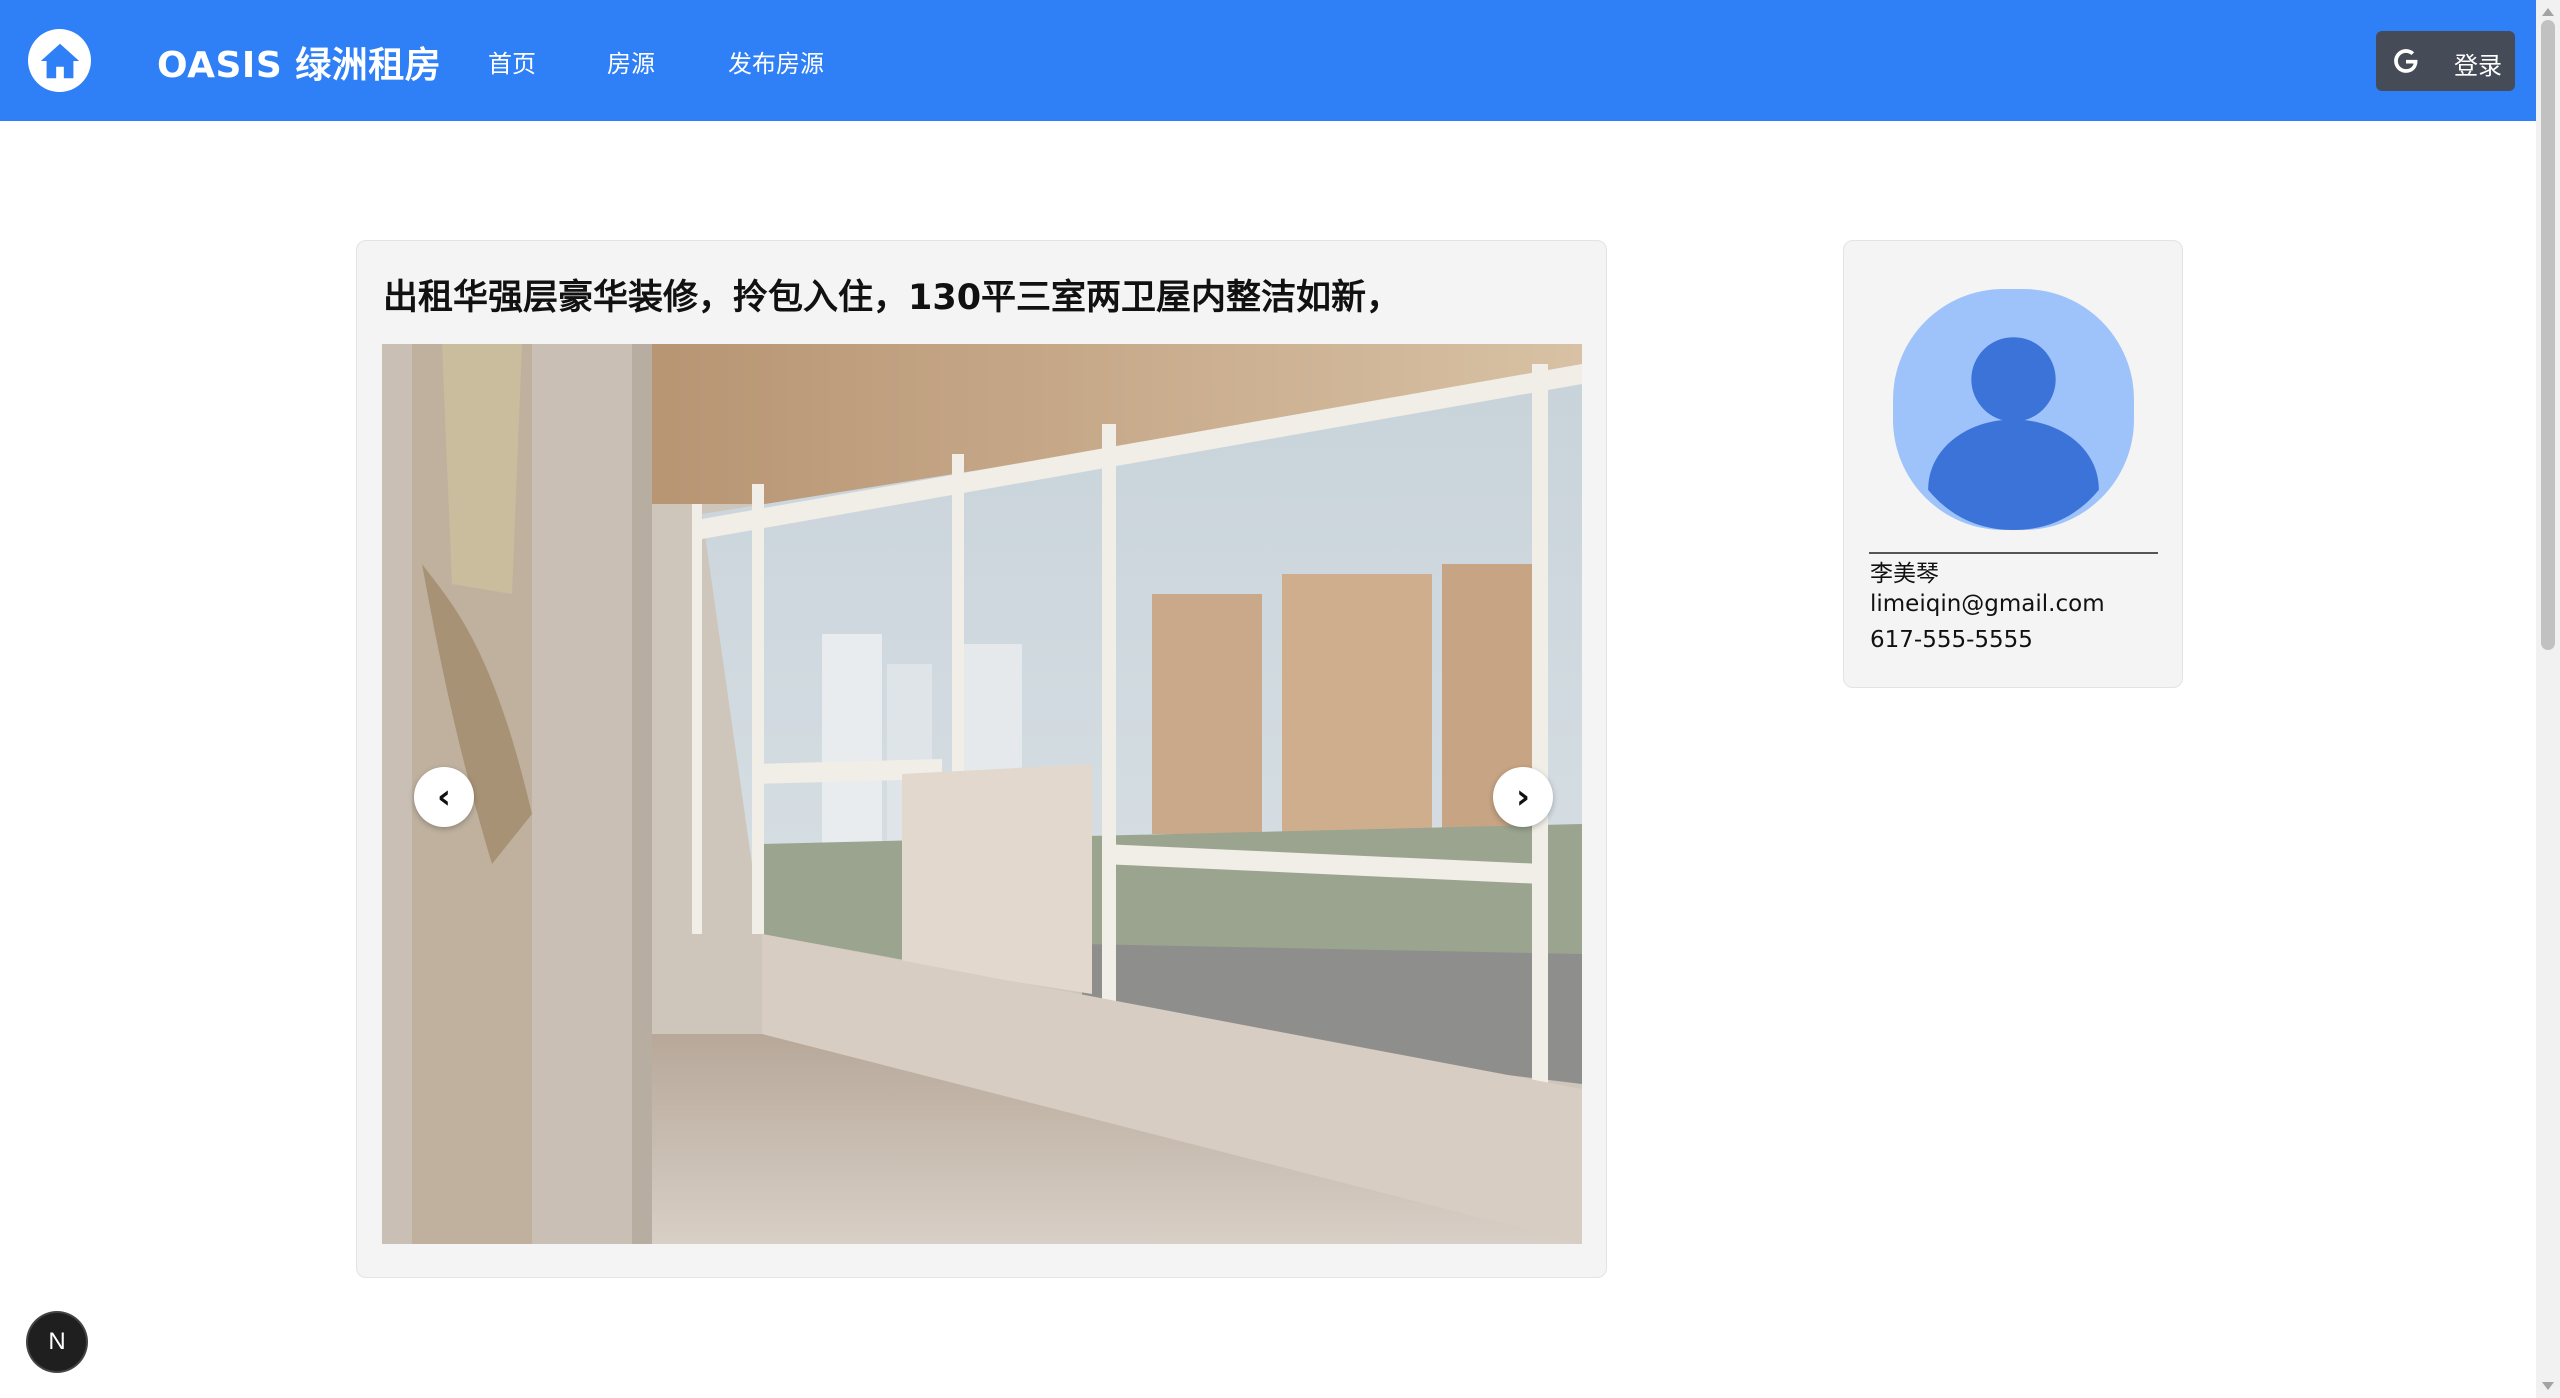 This screenshot has width=2560, height=1398. I want to click on owner-email: limeiqin@gmail.com, so click(1987, 604).